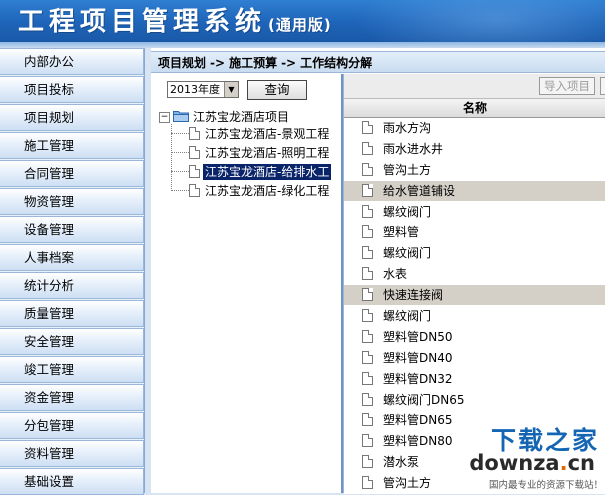  What do you see at coordinates (72, 89) in the screenshot?
I see `sidebar-item: 项目投标` at bounding box center [72, 89].